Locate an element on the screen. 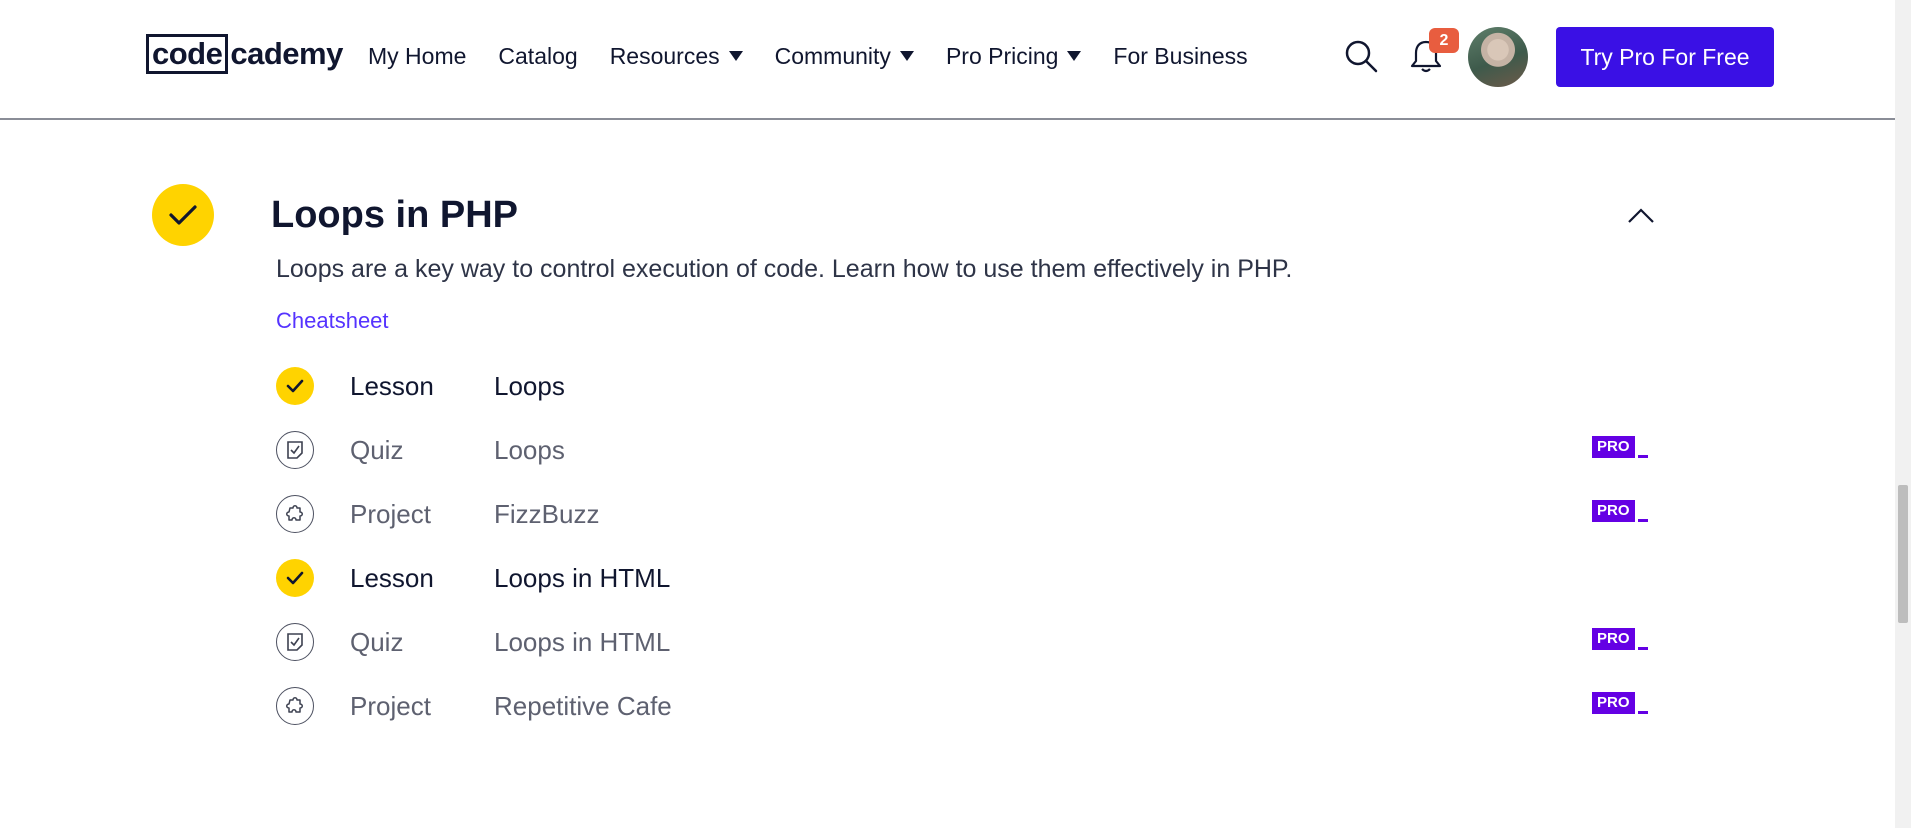  content-item-row: Quiz Loops PRO is located at coordinates (964, 450).